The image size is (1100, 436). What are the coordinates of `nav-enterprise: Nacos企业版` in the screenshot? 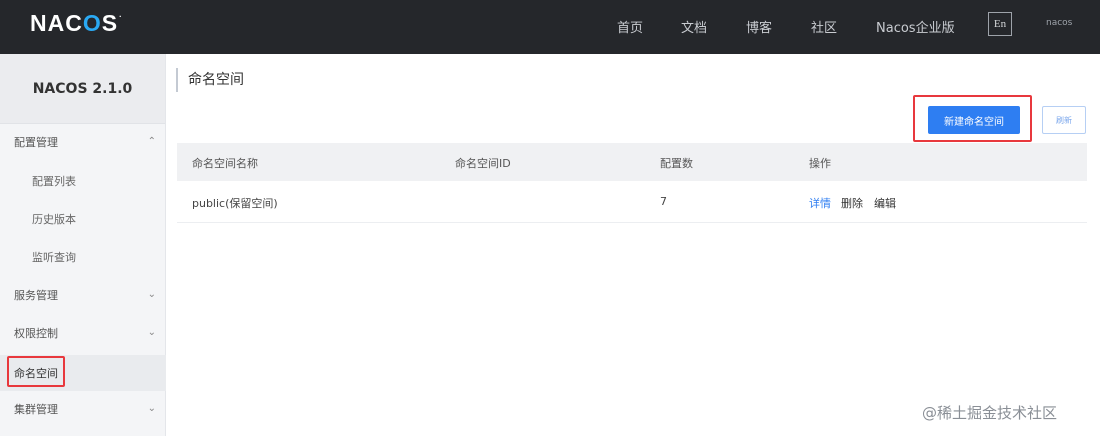 It's located at (915, 26).